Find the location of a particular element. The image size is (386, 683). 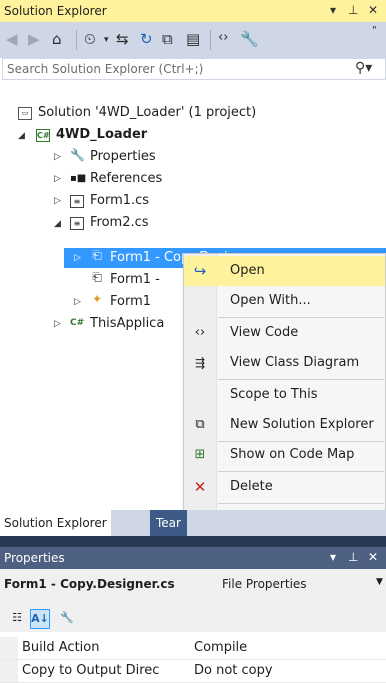

menu-item-label: Show on Code Map is located at coordinates (292, 454).